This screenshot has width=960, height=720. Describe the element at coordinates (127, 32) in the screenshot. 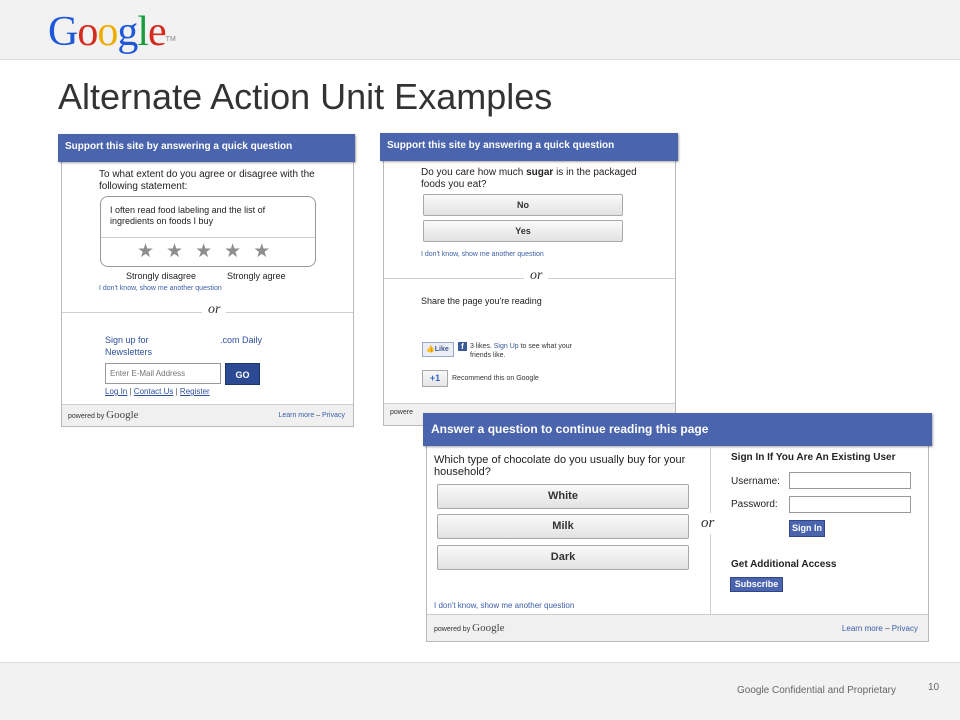

I see `logo-letter: g` at that location.